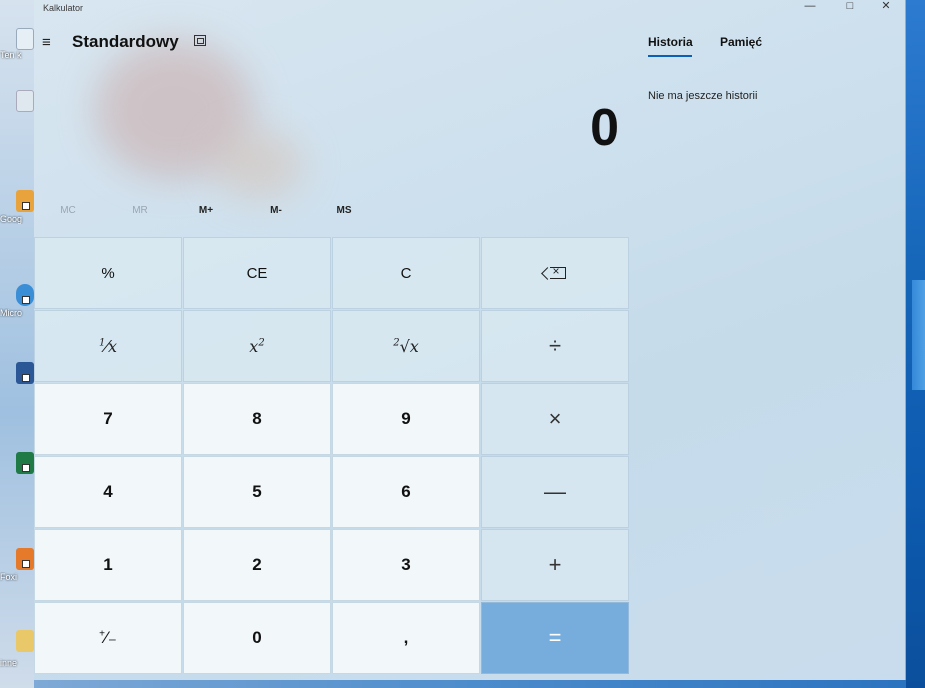 The height and width of the screenshot is (688, 925). I want to click on minimize-button: —, so click(810, 7).